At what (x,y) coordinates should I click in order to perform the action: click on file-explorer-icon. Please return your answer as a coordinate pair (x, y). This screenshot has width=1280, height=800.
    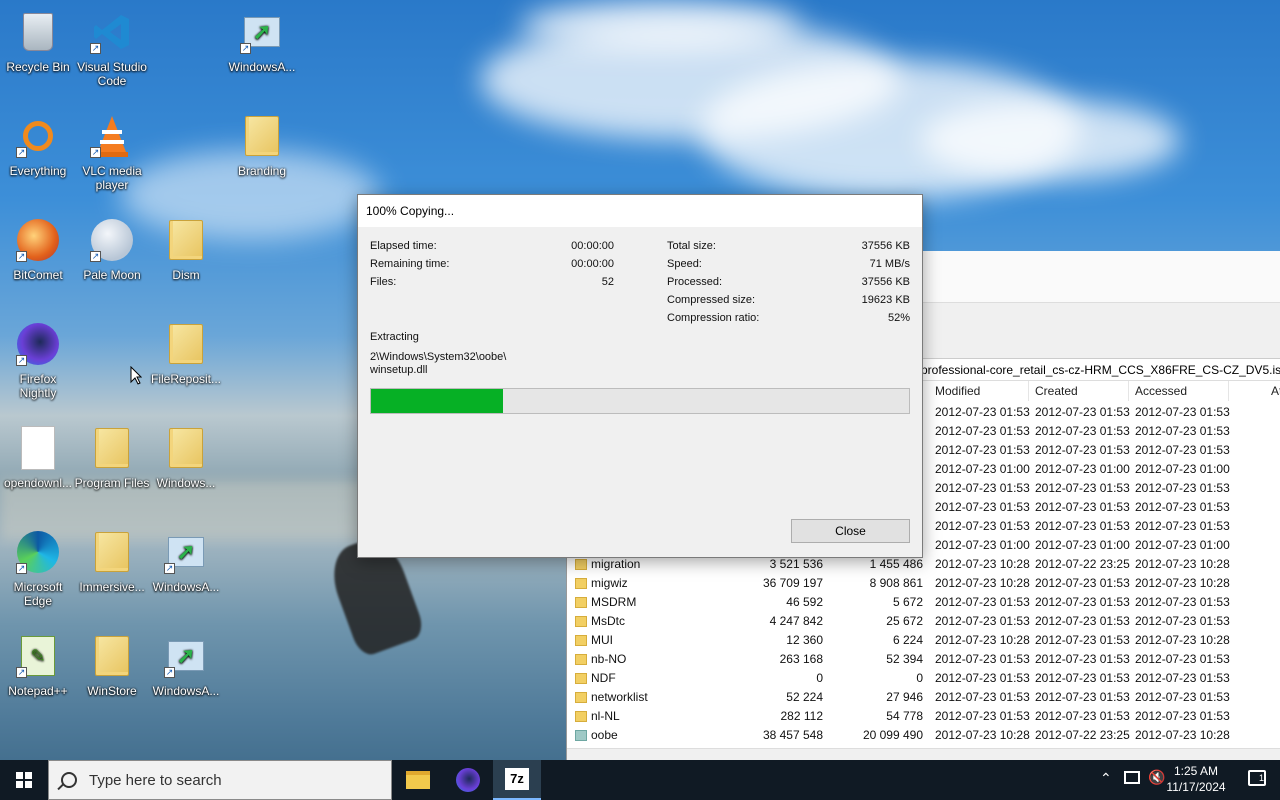
    Looking at the image, I should click on (418, 780).